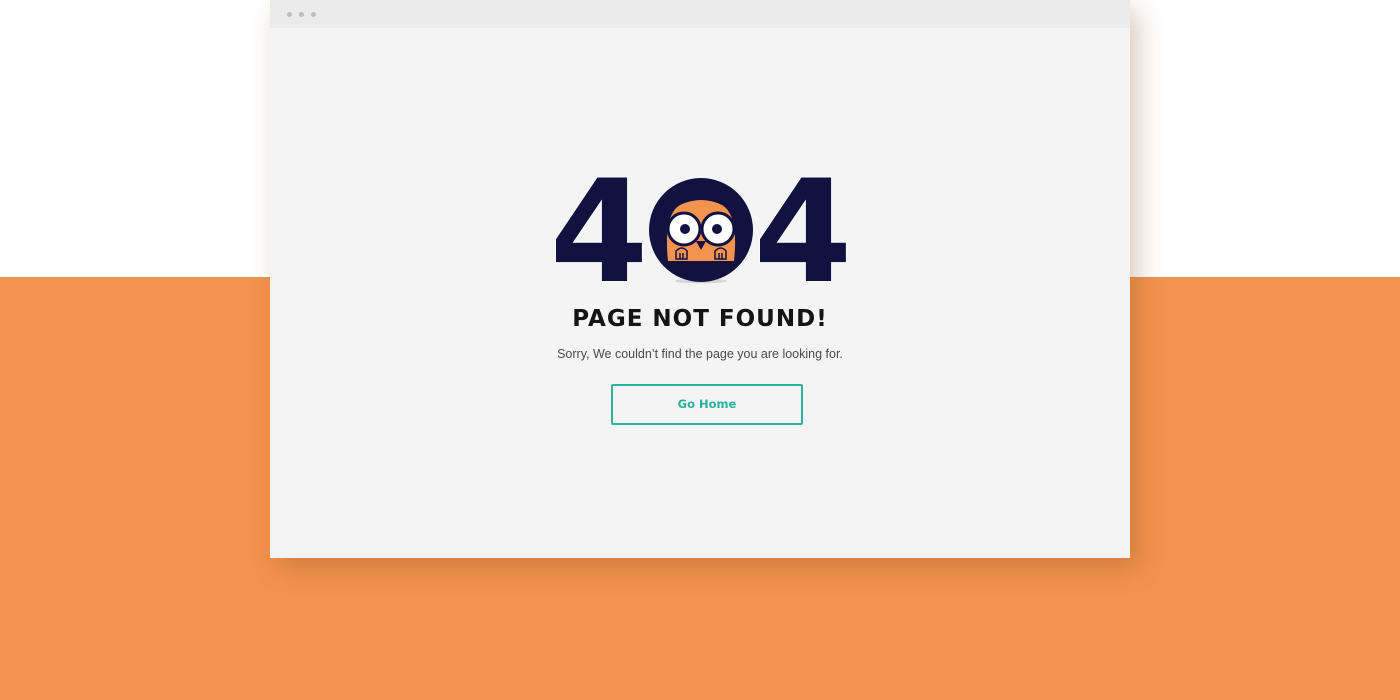  What do you see at coordinates (601, 232) in the screenshot?
I see `digit-4-left: 4` at bounding box center [601, 232].